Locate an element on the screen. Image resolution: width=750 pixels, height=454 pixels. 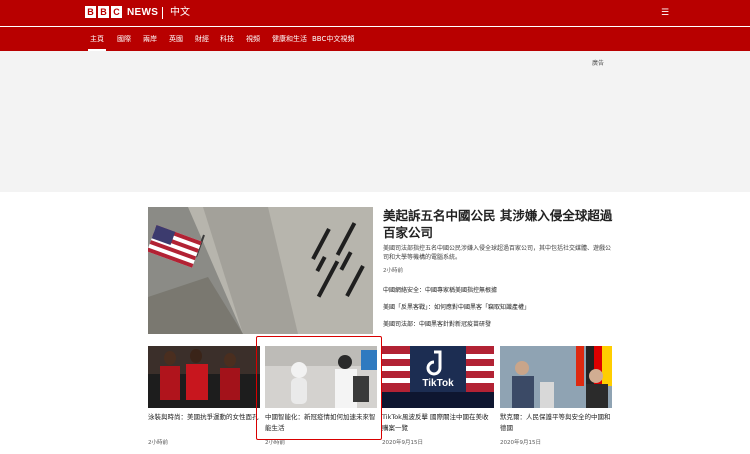
menu-icon: ☰ is located at coordinates (665, 13).